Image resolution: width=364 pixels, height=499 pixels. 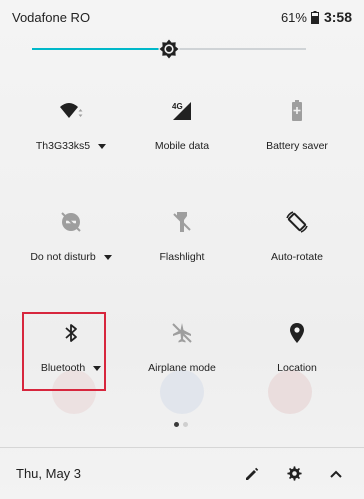 I want to click on tile-airplane-mode-label-row: Airplane mode, so click(x=182, y=368).